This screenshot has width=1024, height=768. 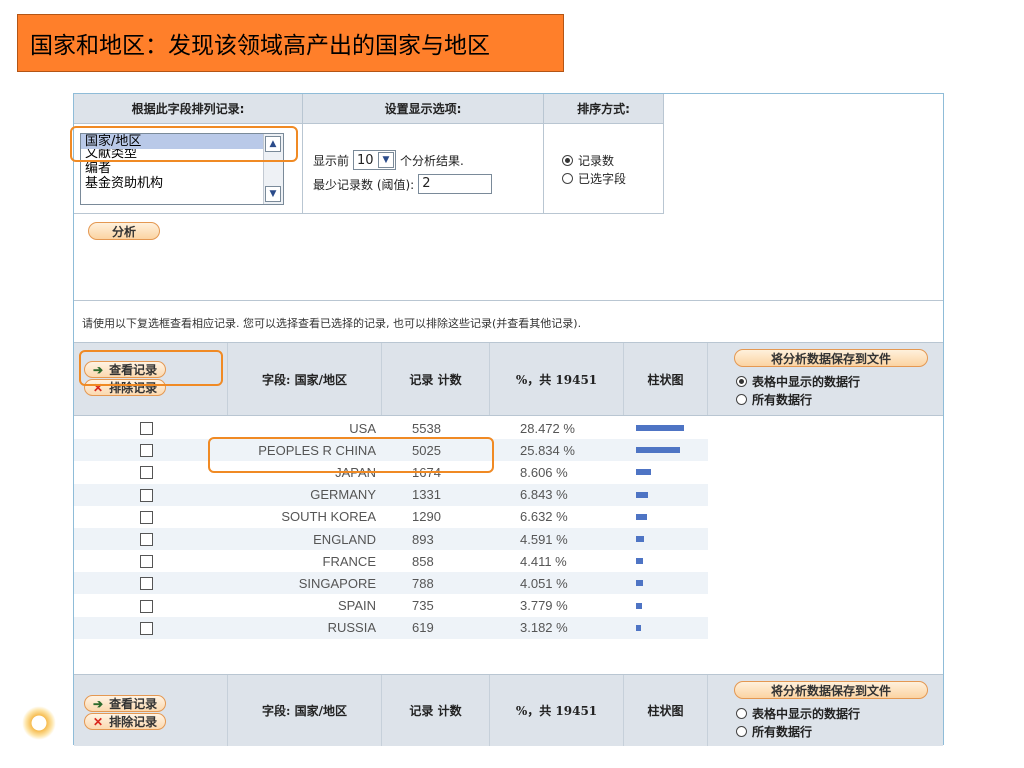 I want to click on sort-order-header: 排序方式:, so click(x=604, y=109).